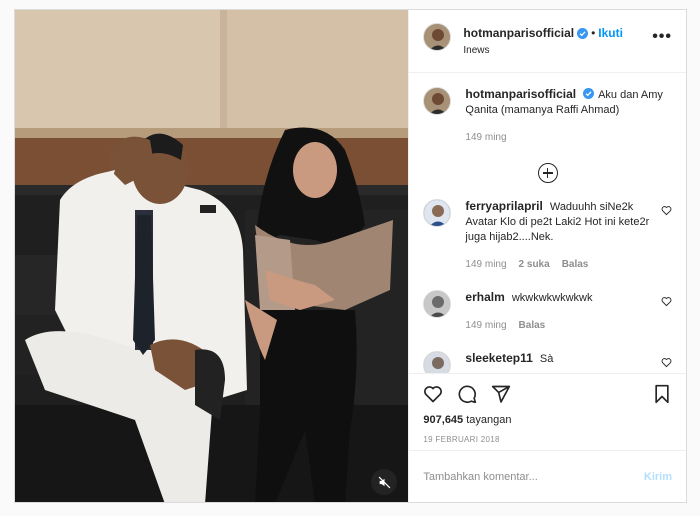 Image resolution: width=700 pixels, height=516 pixels. I want to click on more-options-icon: •••, so click(662, 37).